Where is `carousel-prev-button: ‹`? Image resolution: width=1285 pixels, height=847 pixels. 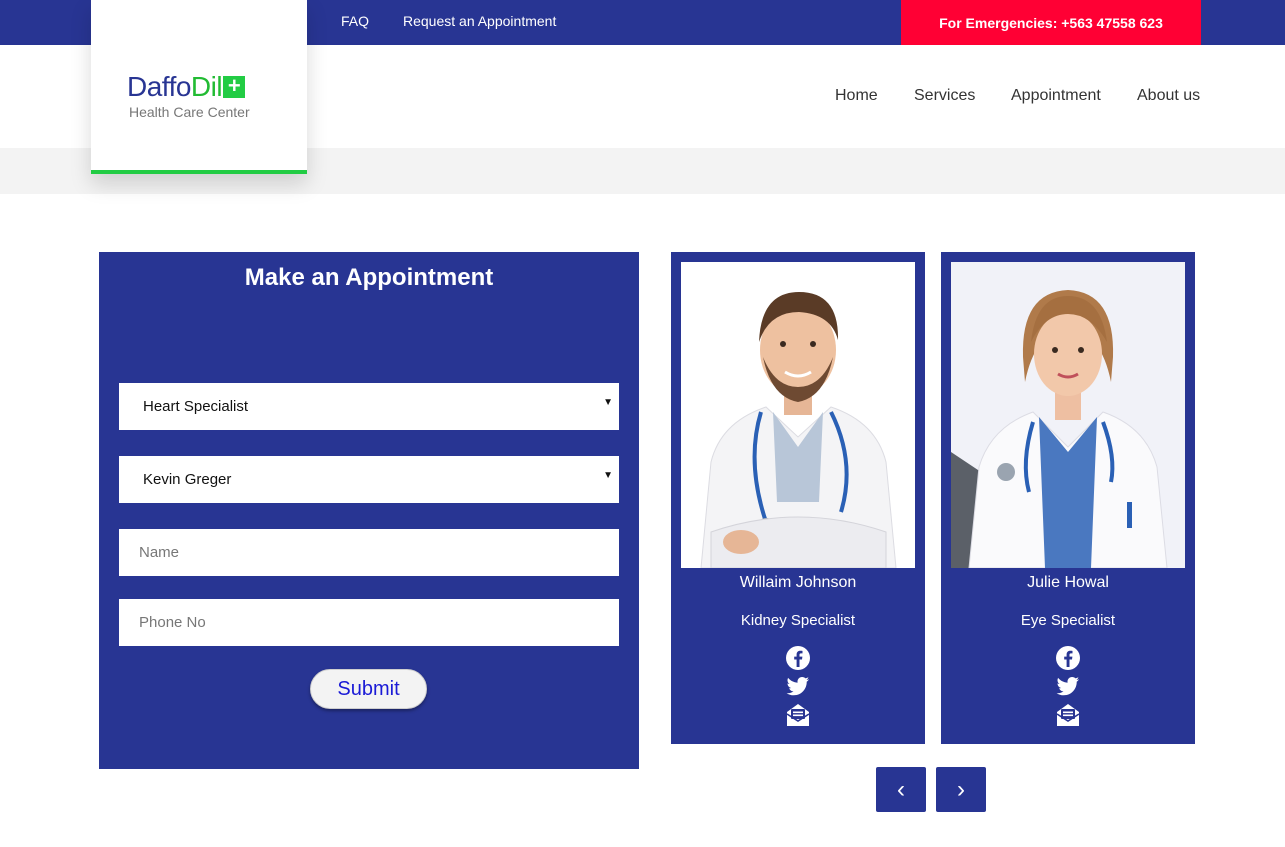 carousel-prev-button: ‹ is located at coordinates (901, 789).